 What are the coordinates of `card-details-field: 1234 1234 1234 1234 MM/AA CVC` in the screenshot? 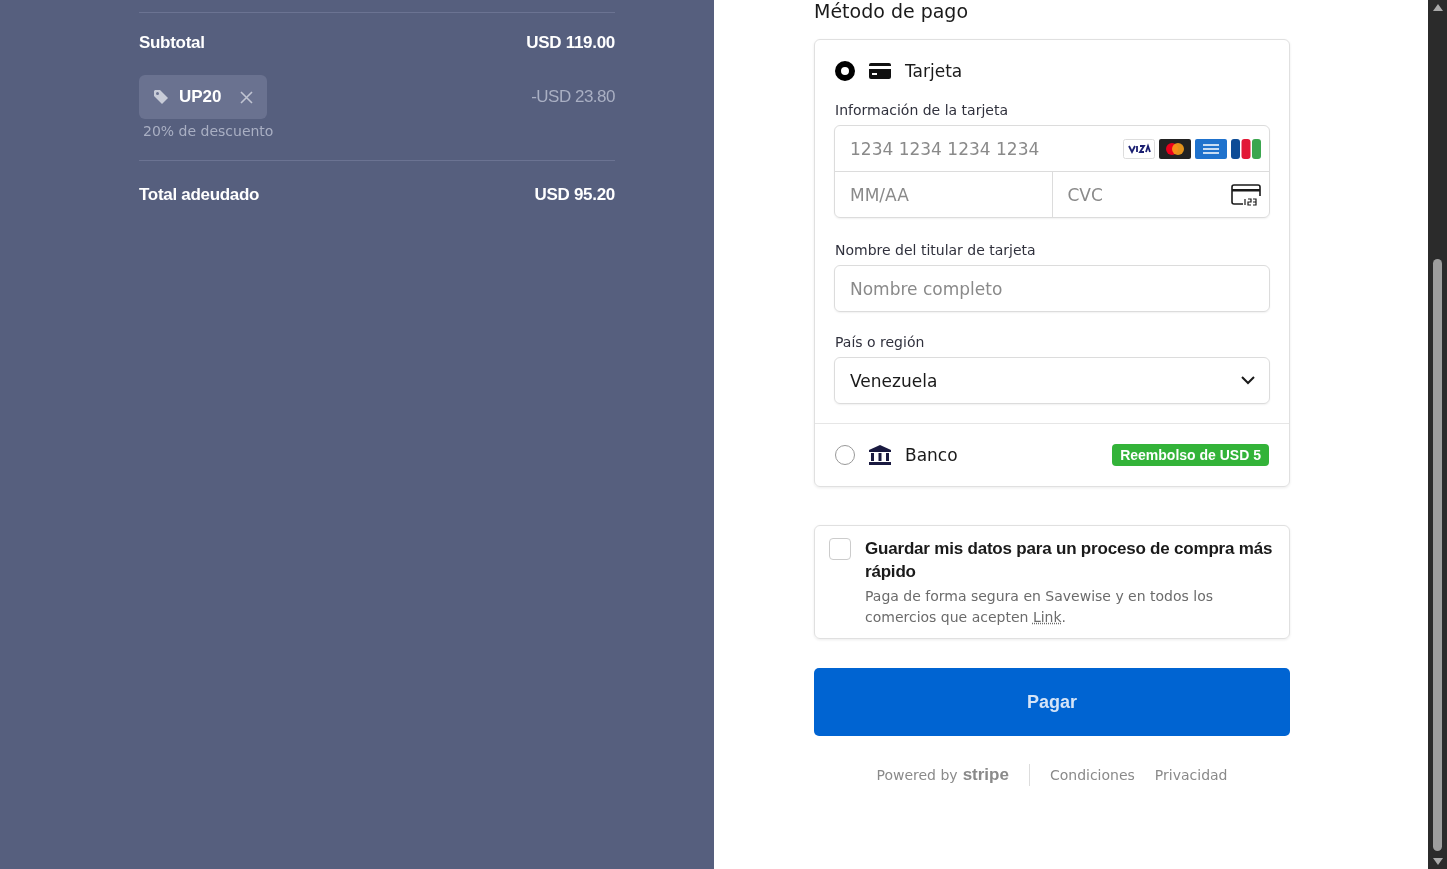 It's located at (1052, 171).